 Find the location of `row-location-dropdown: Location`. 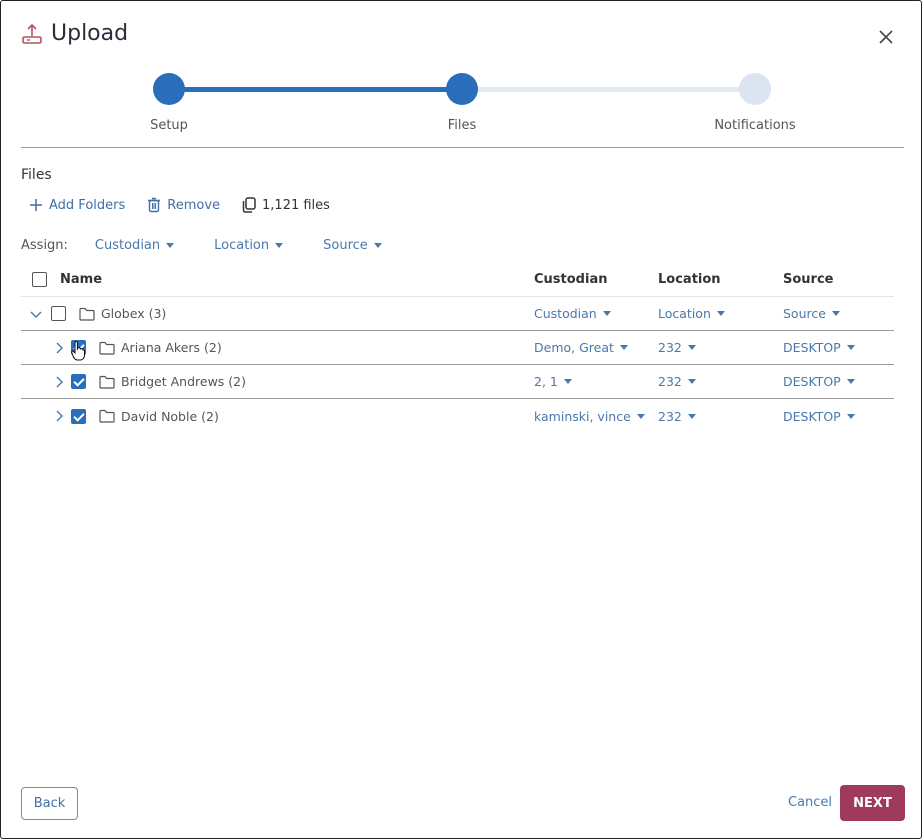

row-location-dropdown: Location is located at coordinates (691, 313).